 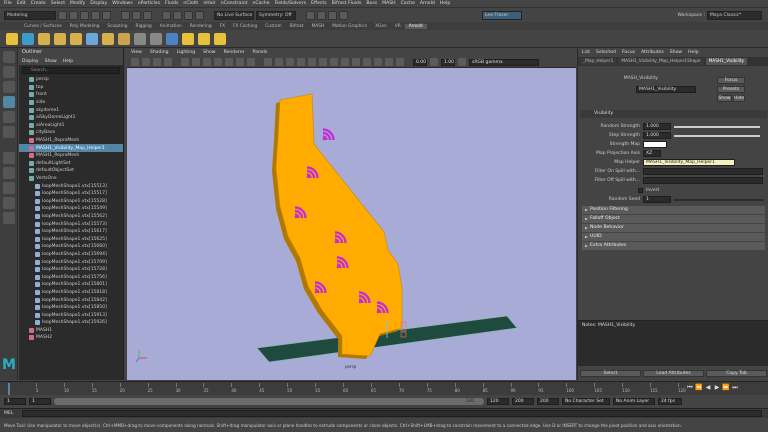 I want to click on outliner-item: MASH1_ReproMesh, so click(x=71, y=141).